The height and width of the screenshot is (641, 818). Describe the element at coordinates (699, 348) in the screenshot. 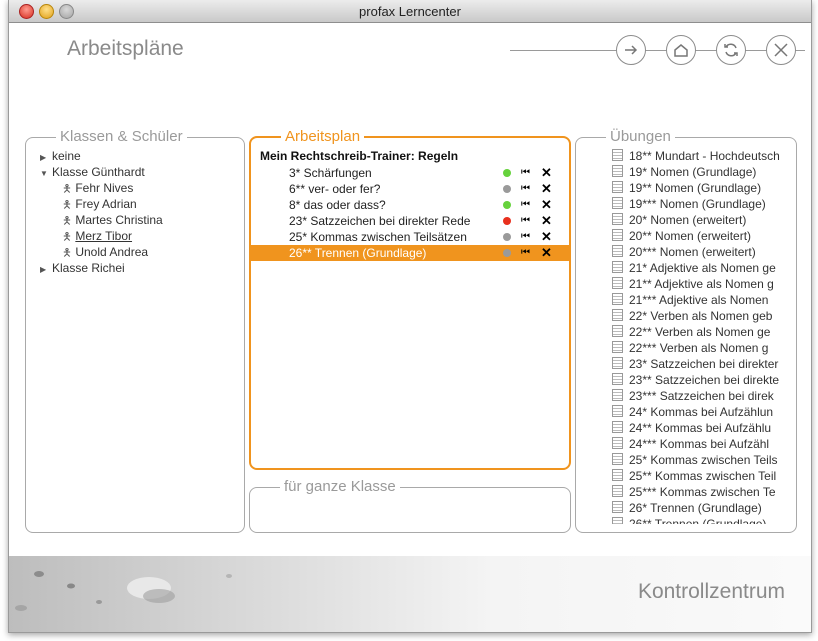

I see `exercise-item: 22*** Verben als Nomen g` at that location.